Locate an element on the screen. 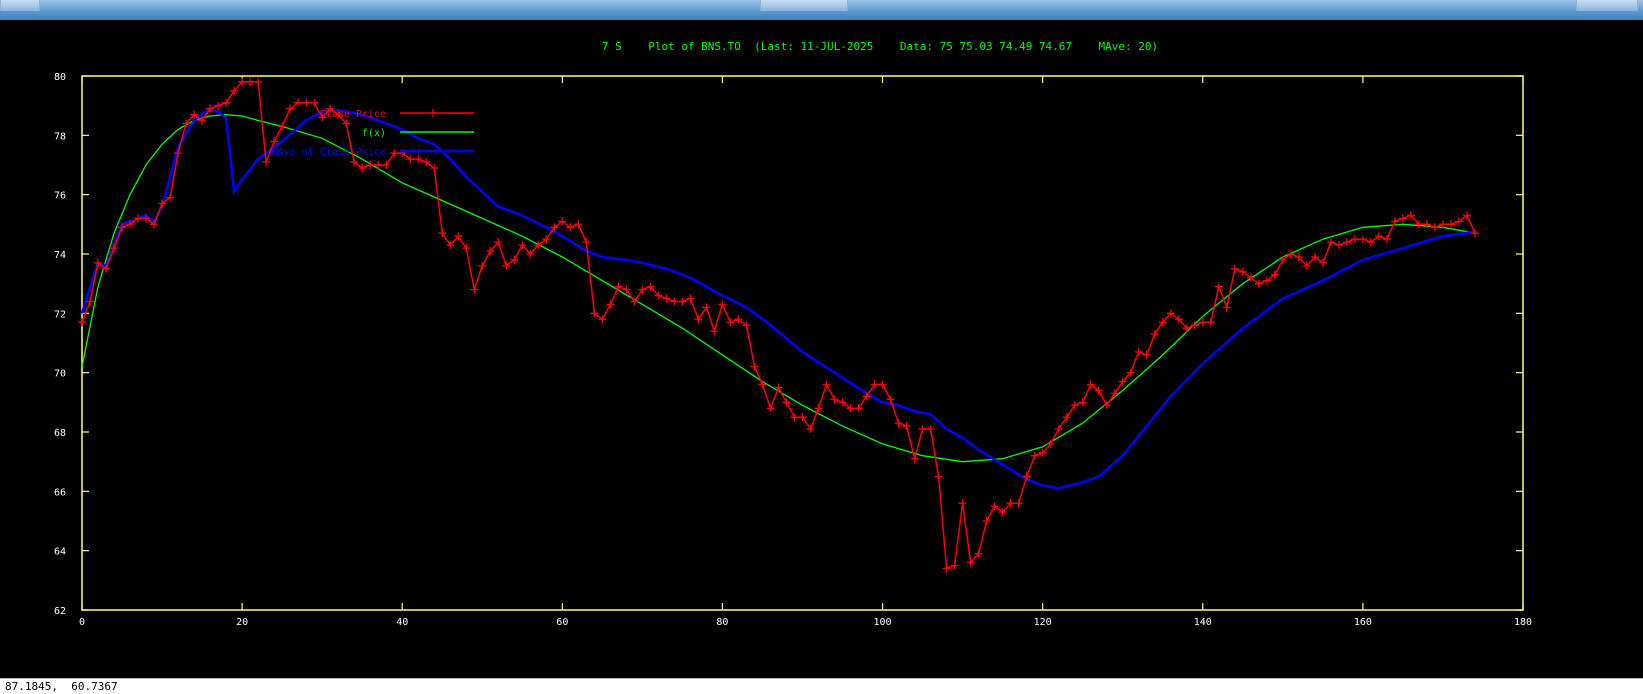 This screenshot has height=694, width=1643. y-tick-label: 66 is located at coordinates (60, 492).